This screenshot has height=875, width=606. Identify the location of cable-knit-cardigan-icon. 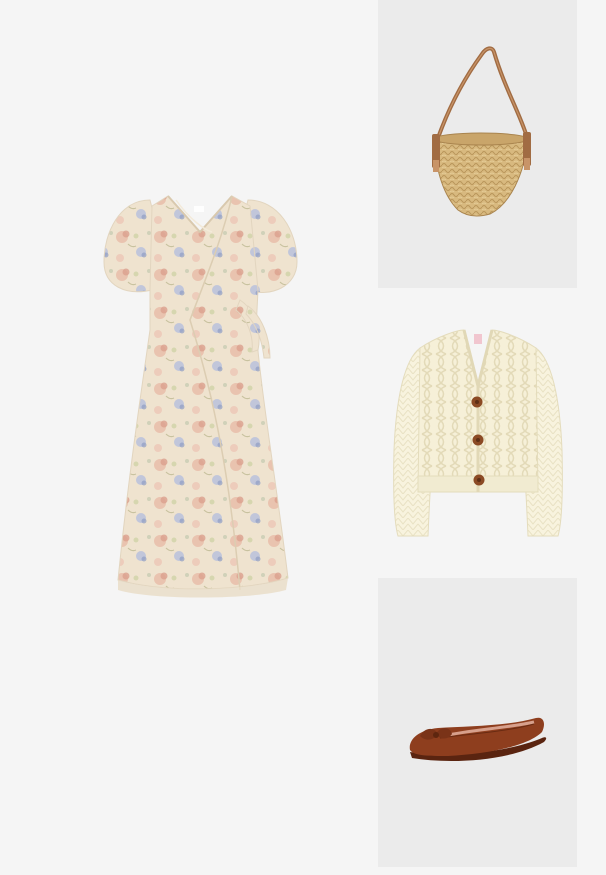
(478, 433).